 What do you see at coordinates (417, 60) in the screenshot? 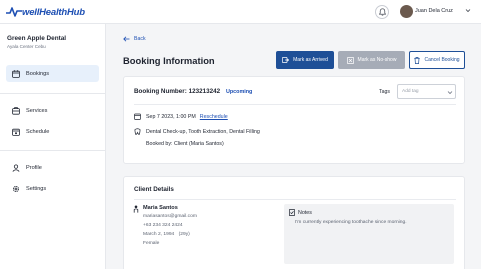
I see `trash-icon` at bounding box center [417, 60].